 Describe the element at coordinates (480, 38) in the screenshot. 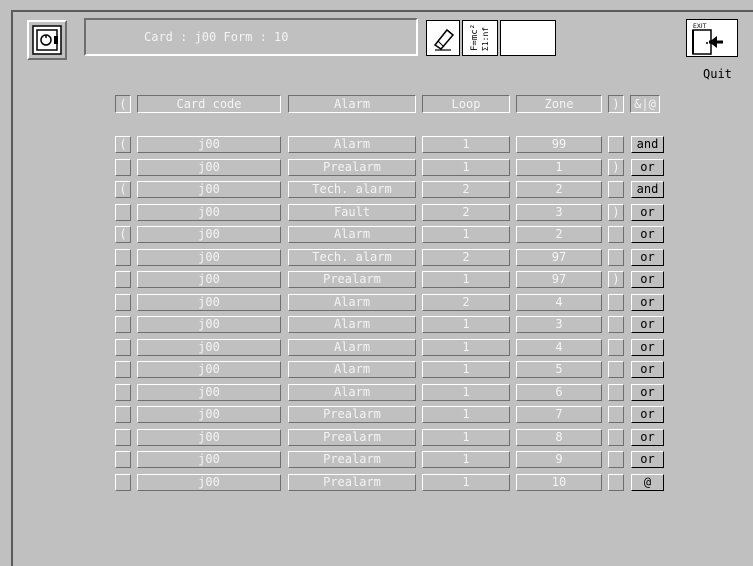

I see `formula-button: F=mc² Σ1:nf` at that location.